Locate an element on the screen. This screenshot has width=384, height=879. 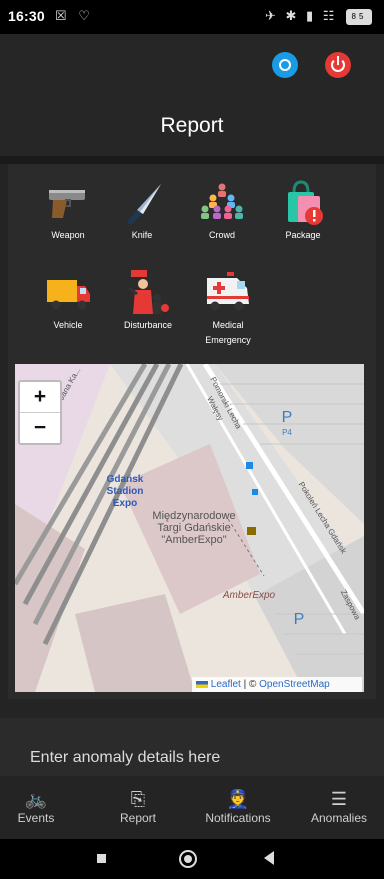
nav-notifications: 👮 Notifications is located at coordinates (238, 807).